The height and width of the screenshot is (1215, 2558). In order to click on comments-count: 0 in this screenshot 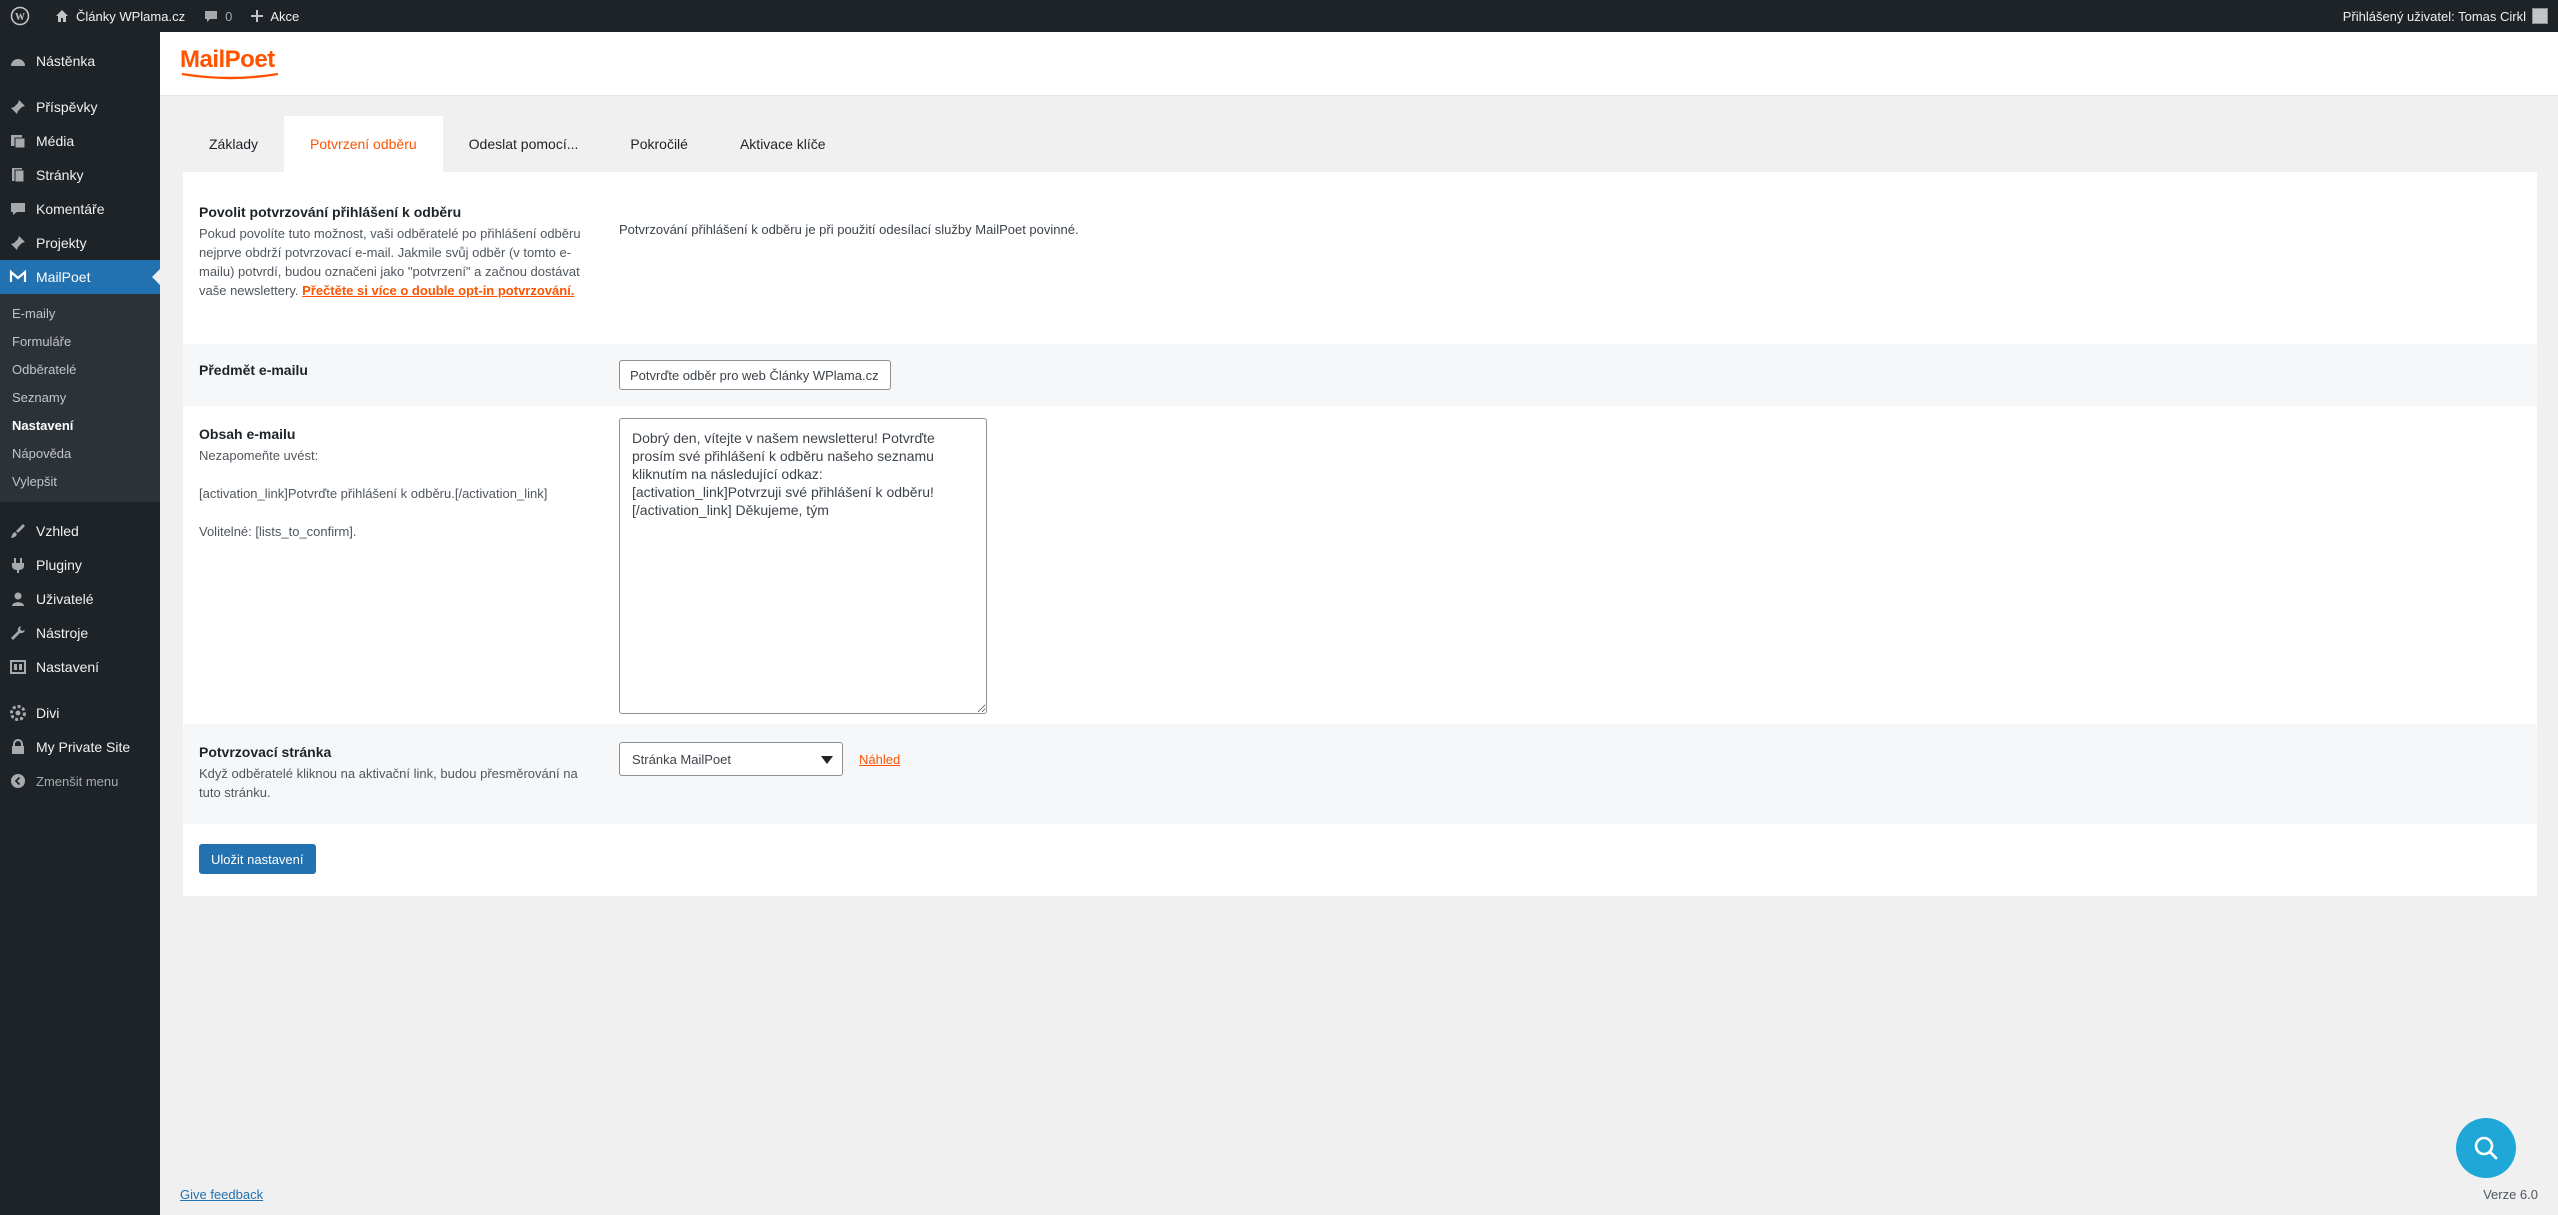, I will do `click(229, 16)`.